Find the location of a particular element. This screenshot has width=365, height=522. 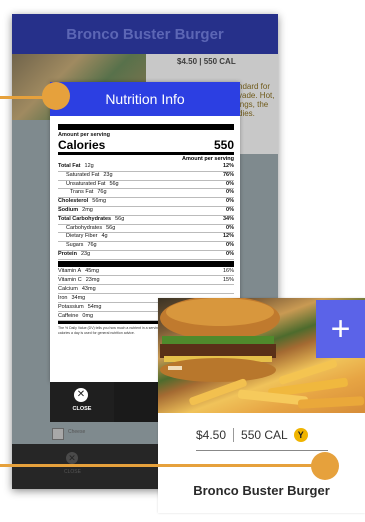

nutrient-name: Trans Fat is located at coordinates (82, 192).